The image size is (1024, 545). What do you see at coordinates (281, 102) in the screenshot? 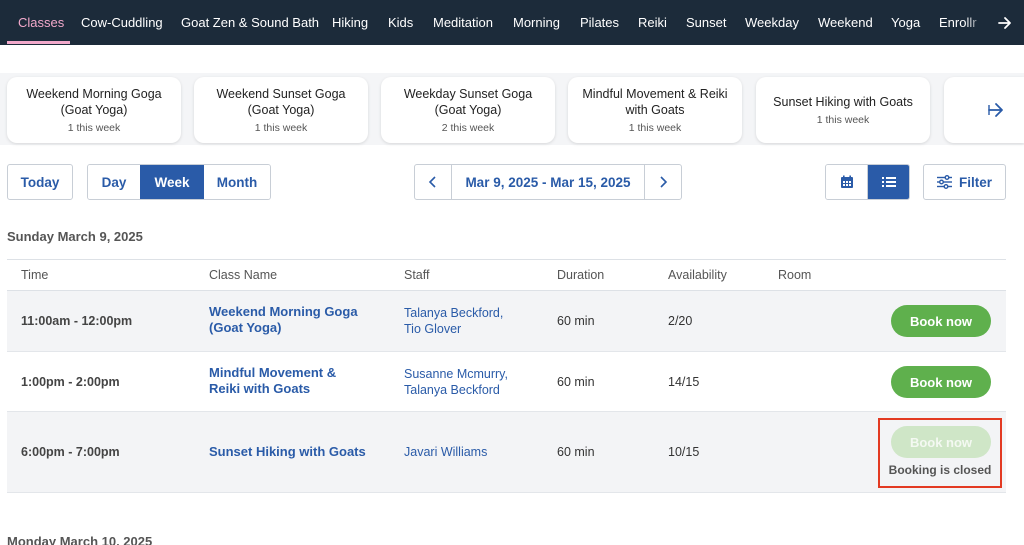
I see `class-card-name: Weekend Sunset Goga (Goat Yoga)` at bounding box center [281, 102].